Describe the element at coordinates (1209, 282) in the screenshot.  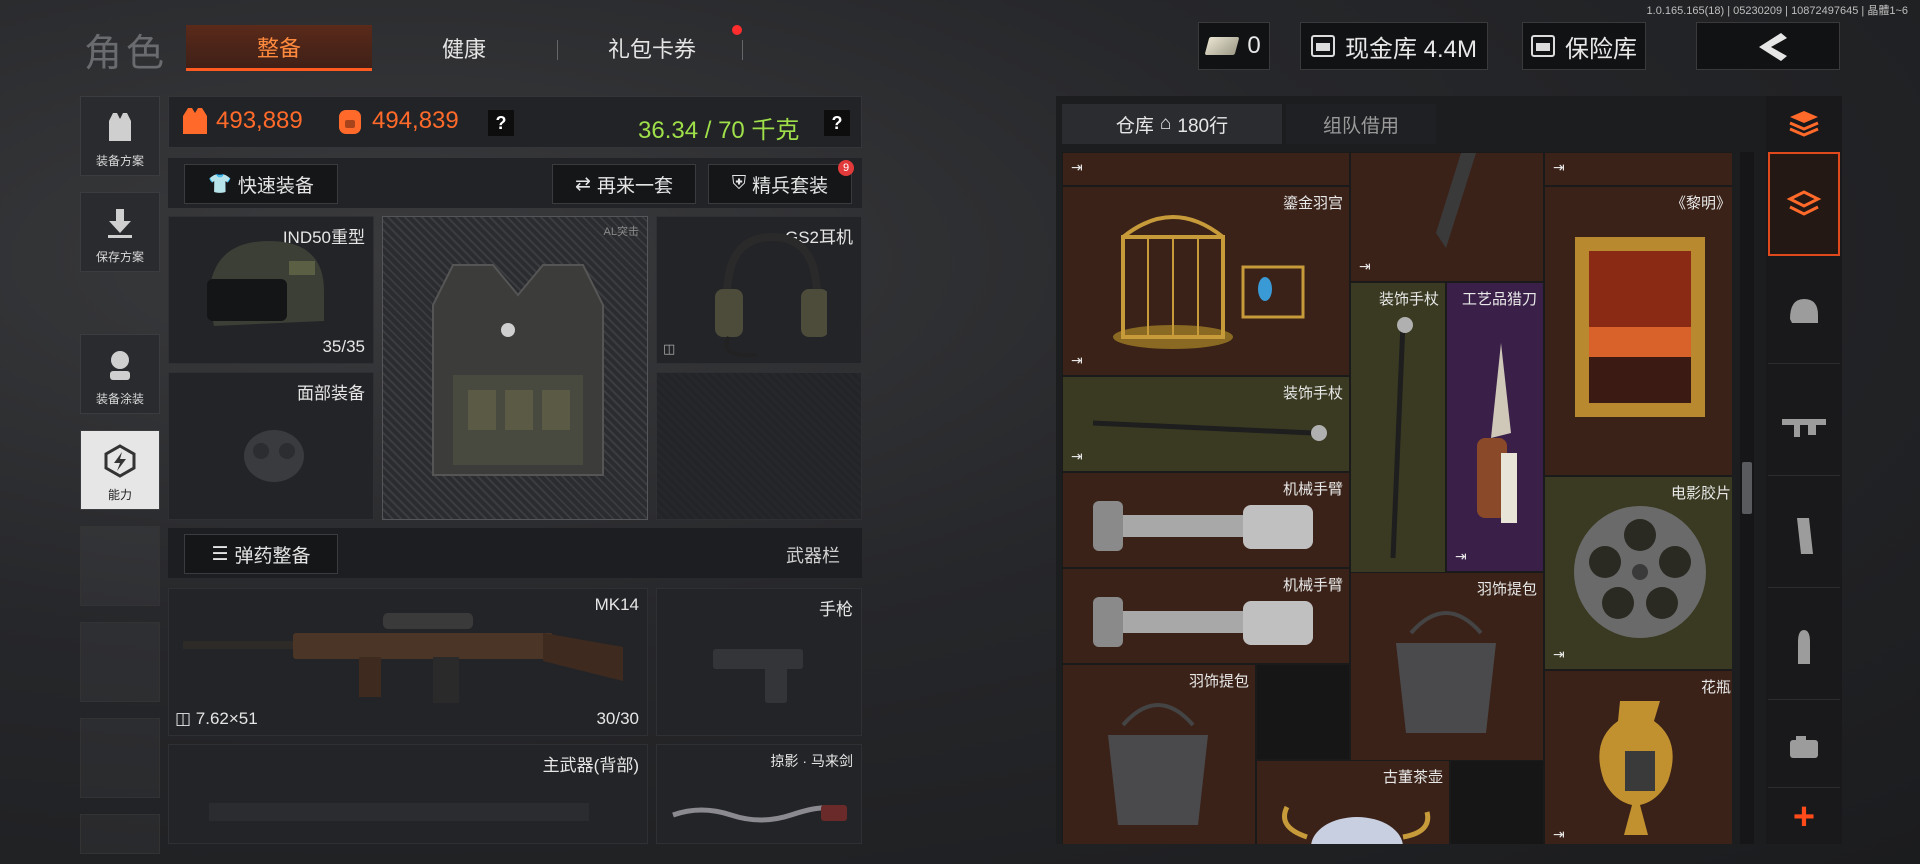
I see `birdcage-icon` at that location.